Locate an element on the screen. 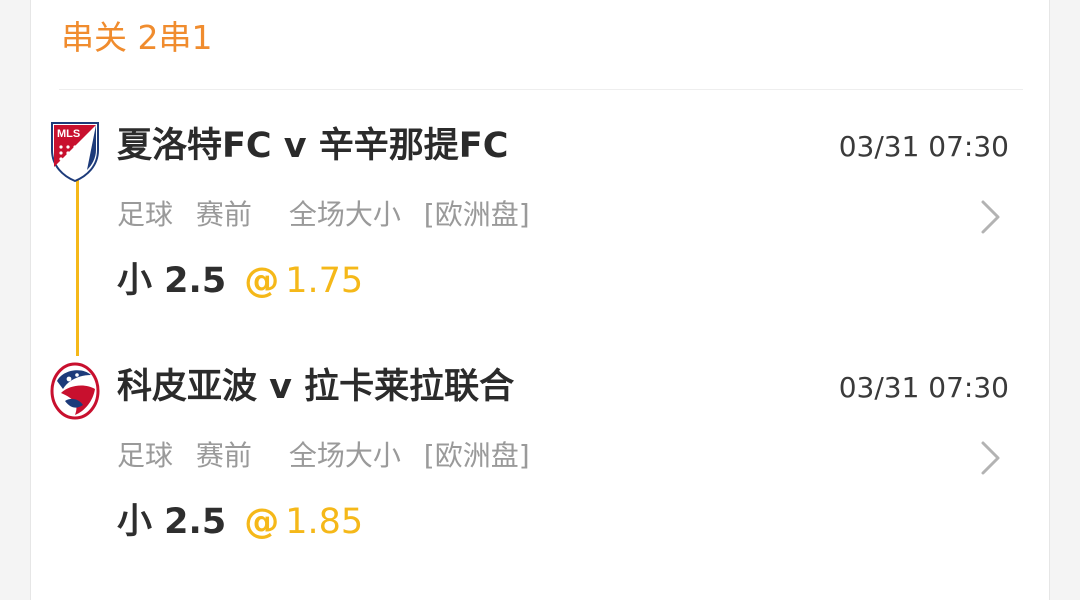 The image size is (1080, 600). mls-logo-icon: MLS is located at coordinates (75, 151).